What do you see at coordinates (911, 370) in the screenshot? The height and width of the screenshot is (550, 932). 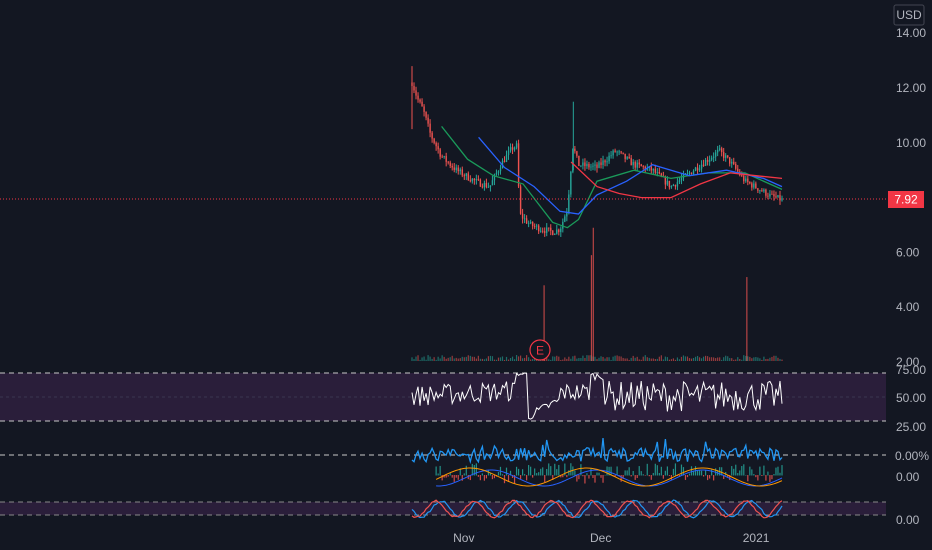 I see `rsi-label-upper: 75.00` at bounding box center [911, 370].